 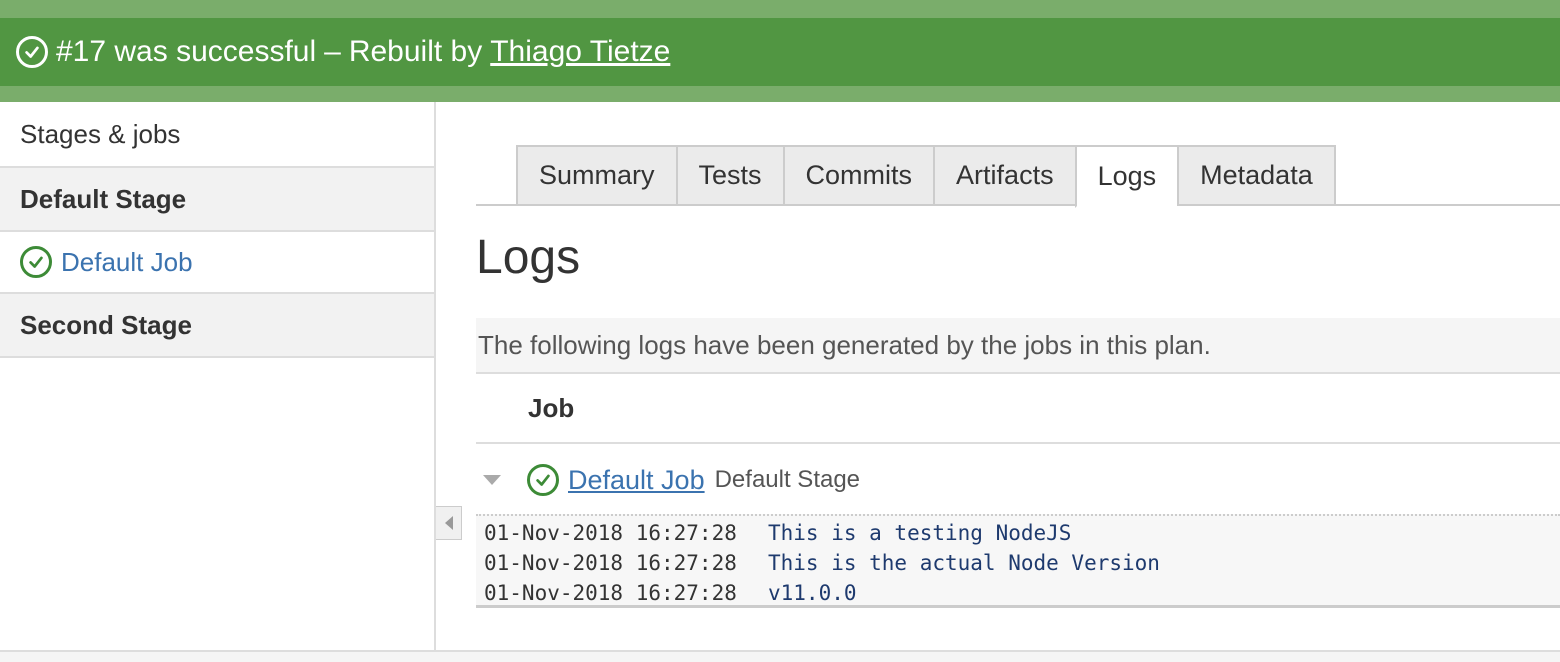 What do you see at coordinates (1018, 480) in the screenshot?
I see `job-row: Default Job Default Stage` at bounding box center [1018, 480].